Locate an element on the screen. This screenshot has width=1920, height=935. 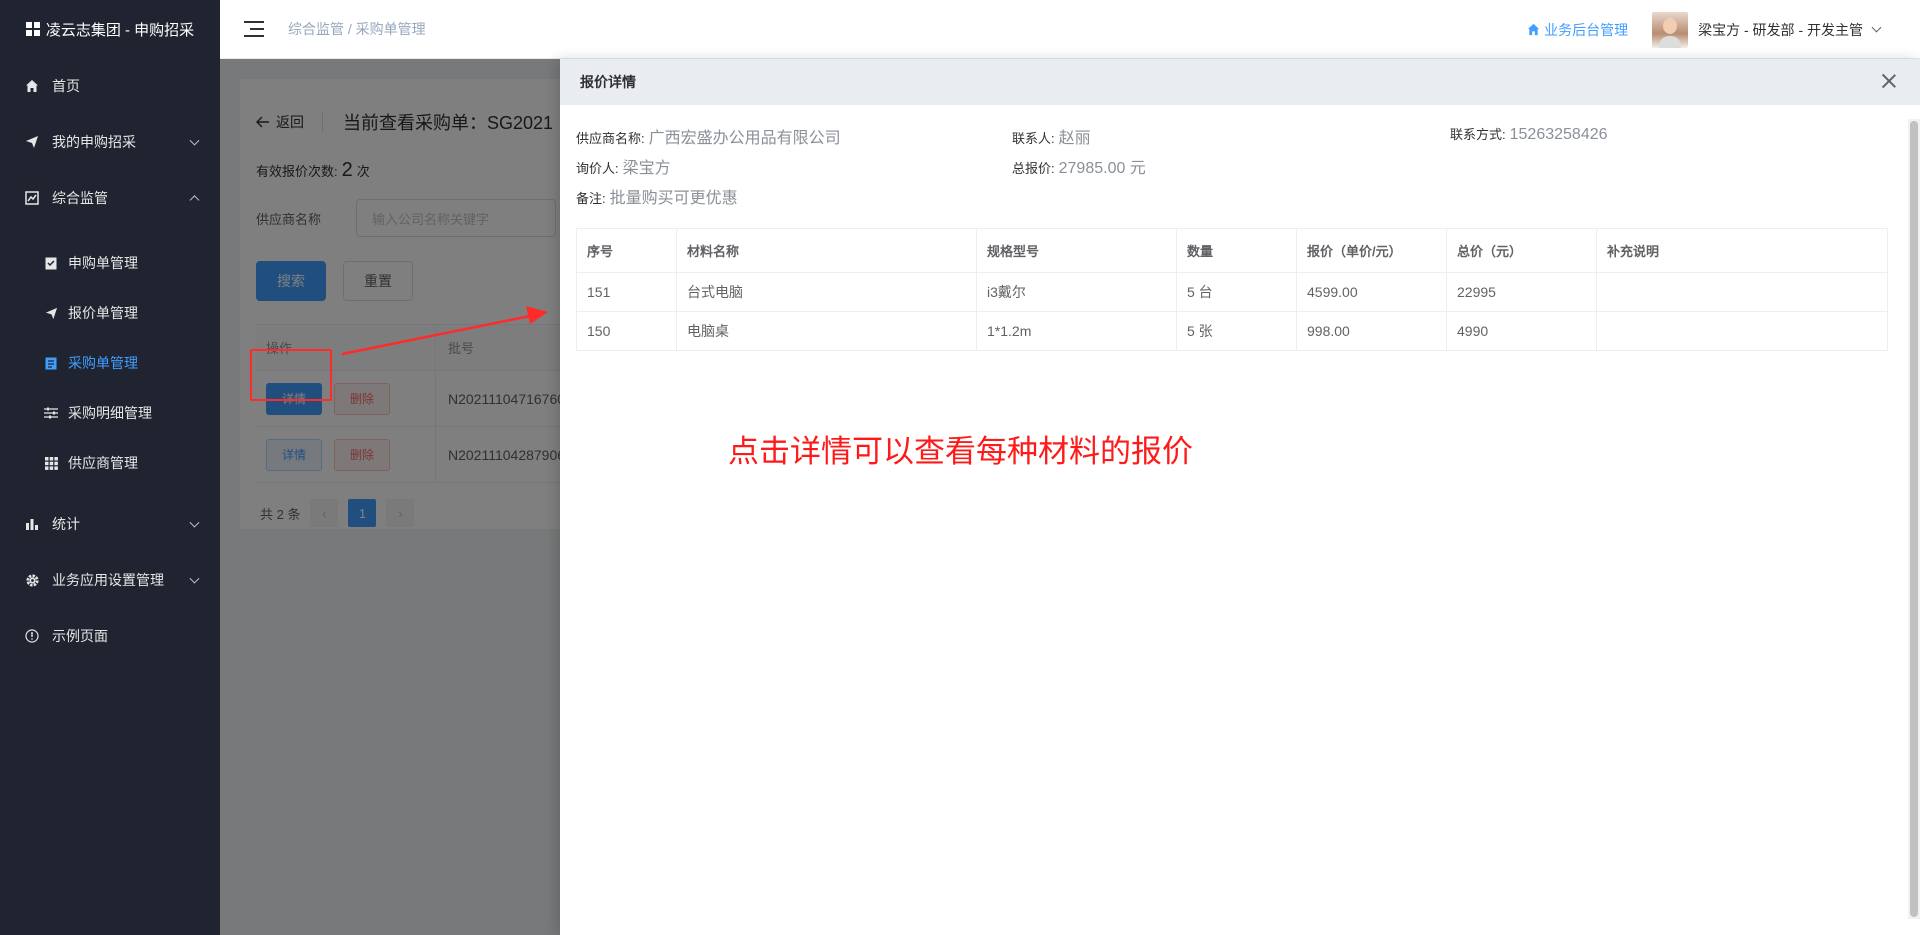
total-value: 27985.00 元 is located at coordinates (1102, 168).